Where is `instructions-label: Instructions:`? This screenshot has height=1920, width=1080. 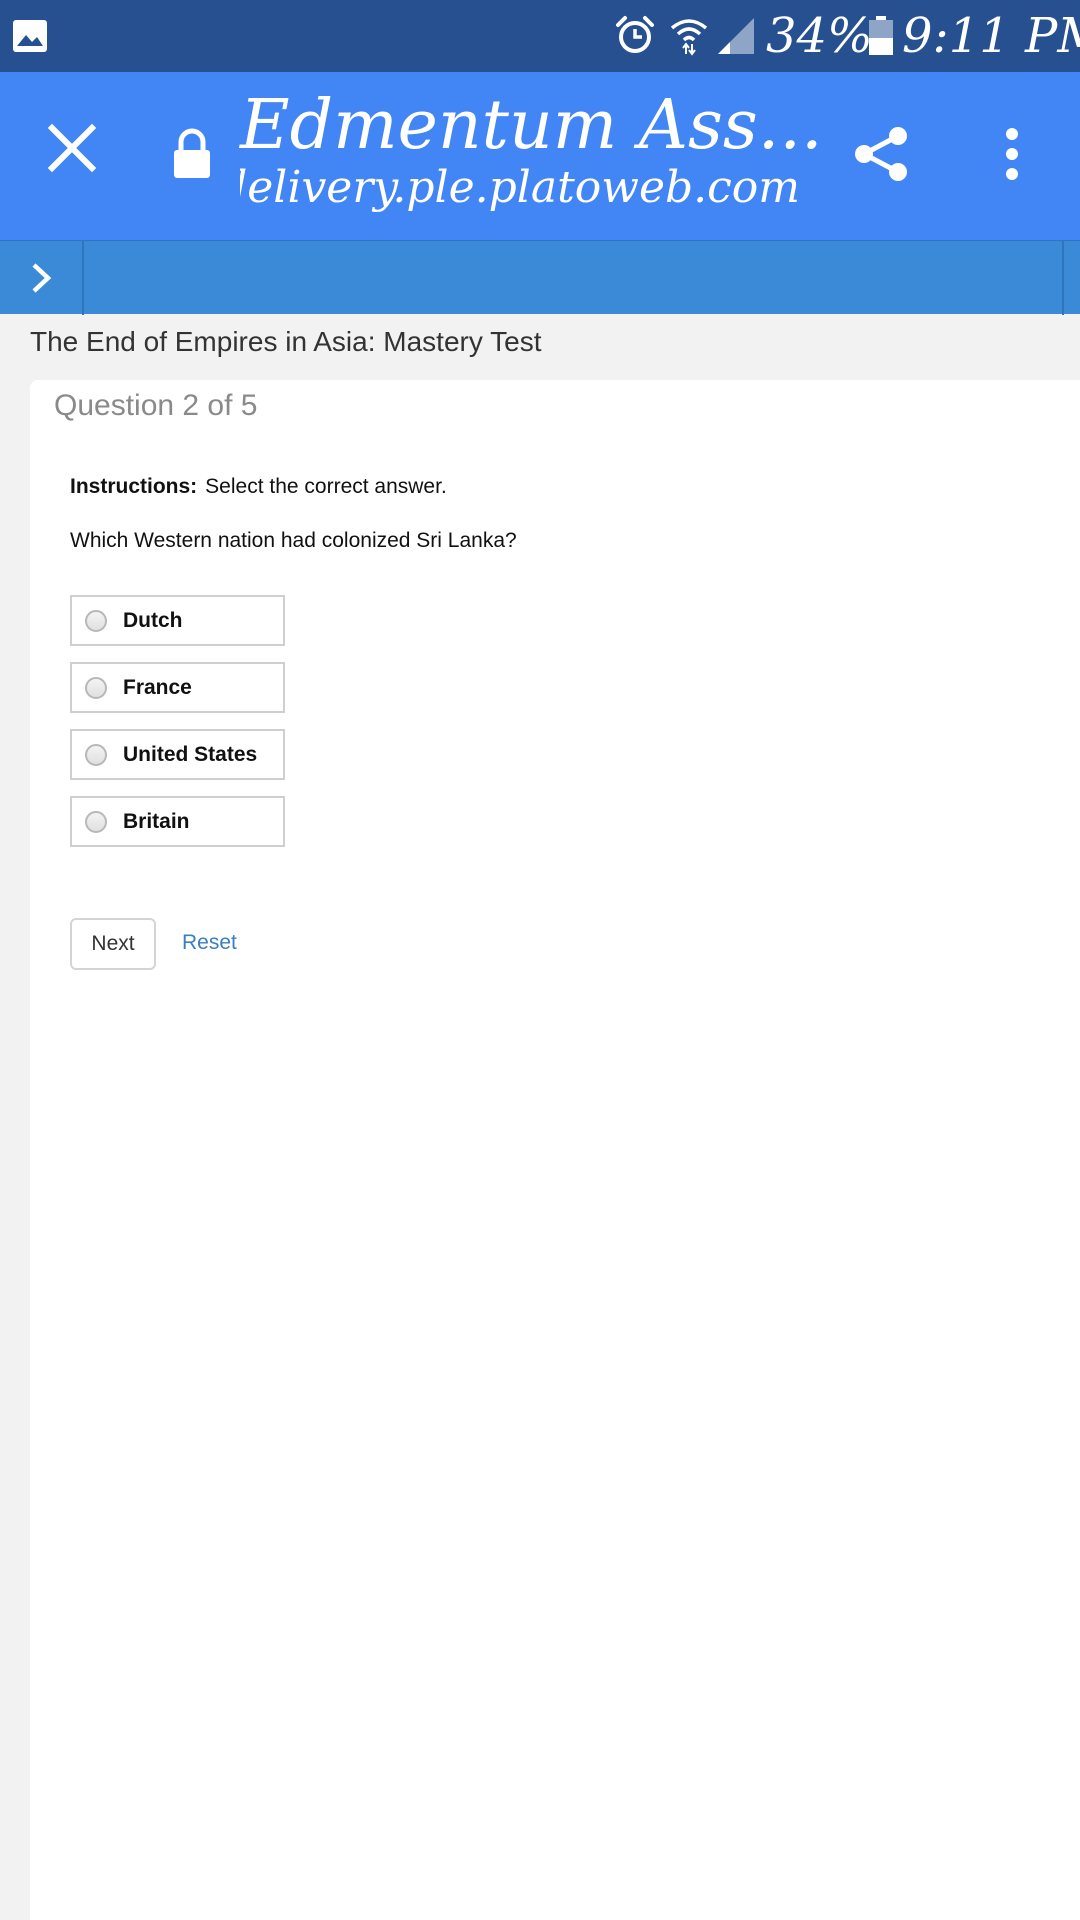
instructions-label: Instructions: is located at coordinates (134, 486).